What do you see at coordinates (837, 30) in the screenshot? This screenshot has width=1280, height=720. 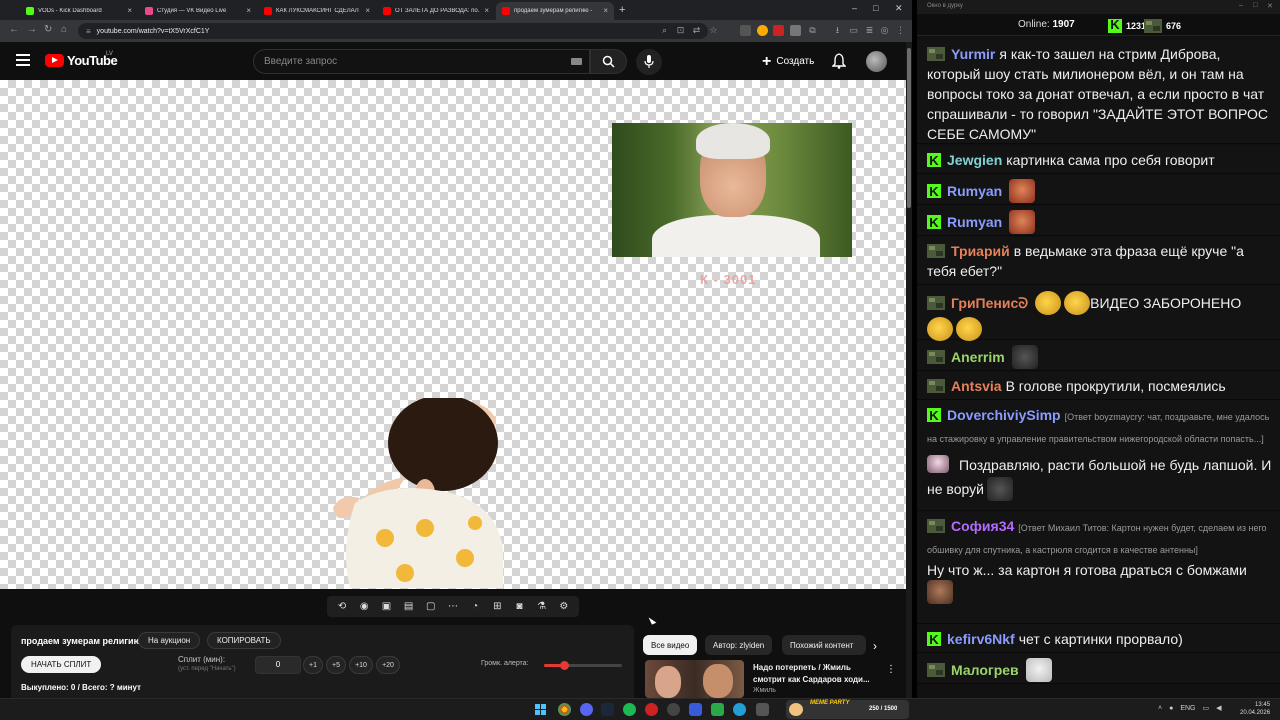 I see `download-icon: ⭳` at bounding box center [837, 30].